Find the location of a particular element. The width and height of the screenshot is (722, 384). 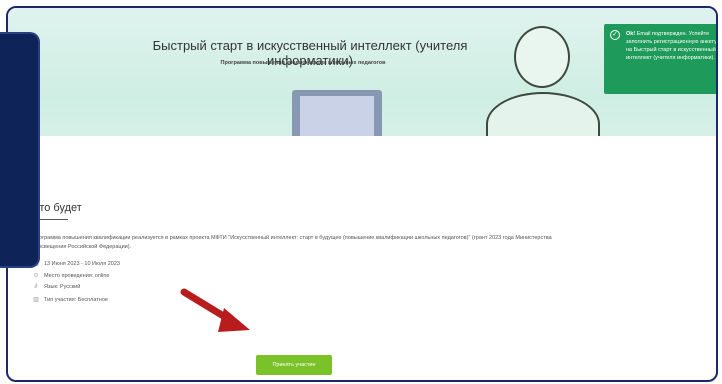

location-pin-icon: ⊙ is located at coordinates (36, 276).